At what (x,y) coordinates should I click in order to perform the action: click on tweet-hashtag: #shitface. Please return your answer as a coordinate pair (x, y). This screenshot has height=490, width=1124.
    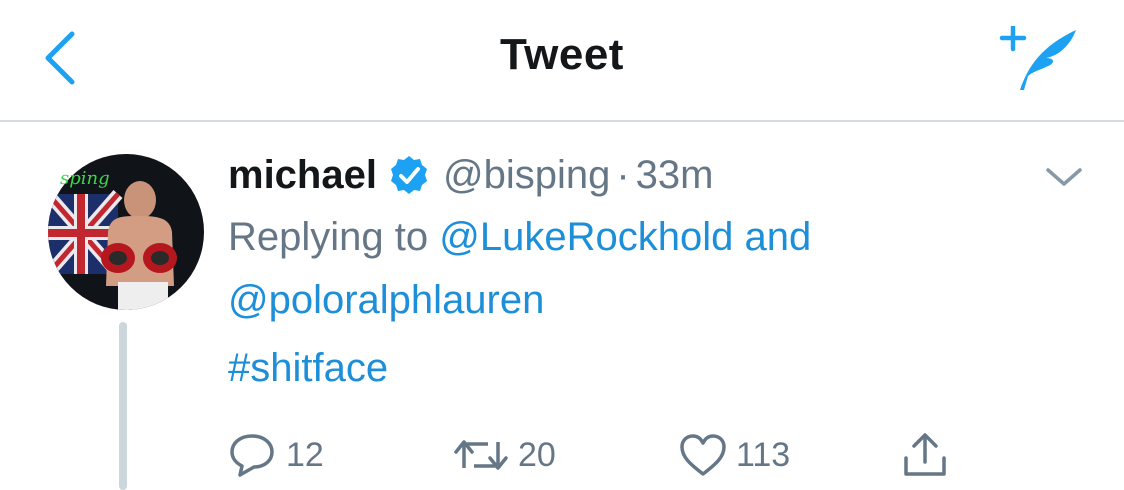
    Looking at the image, I should click on (308, 368).